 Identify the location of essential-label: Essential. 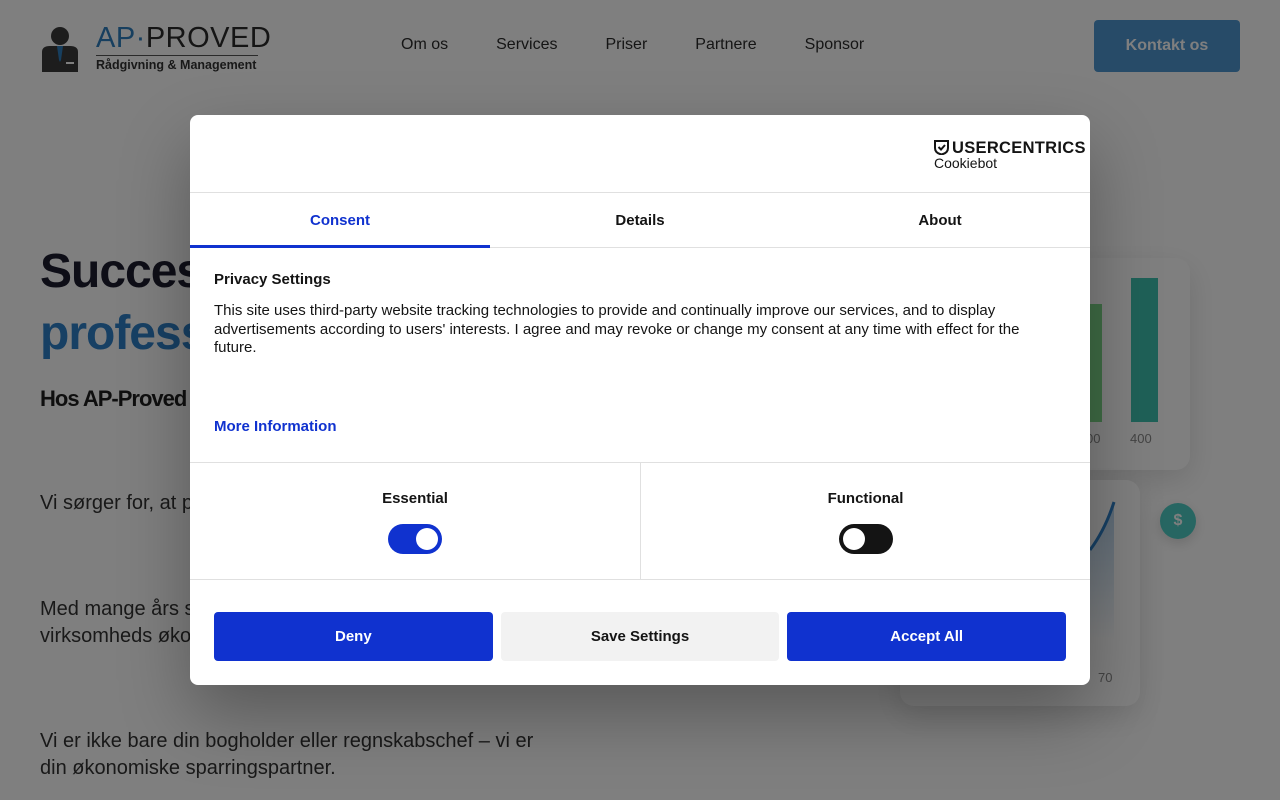
(415, 498).